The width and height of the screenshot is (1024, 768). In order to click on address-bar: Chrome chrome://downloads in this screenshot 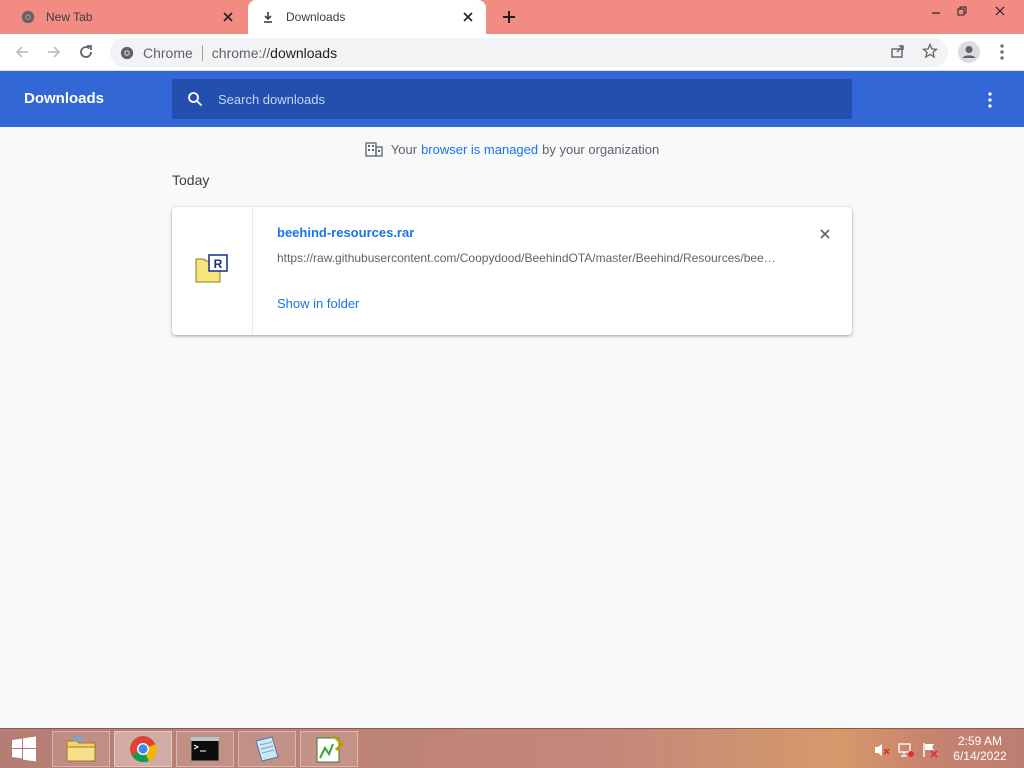, I will do `click(529, 52)`.